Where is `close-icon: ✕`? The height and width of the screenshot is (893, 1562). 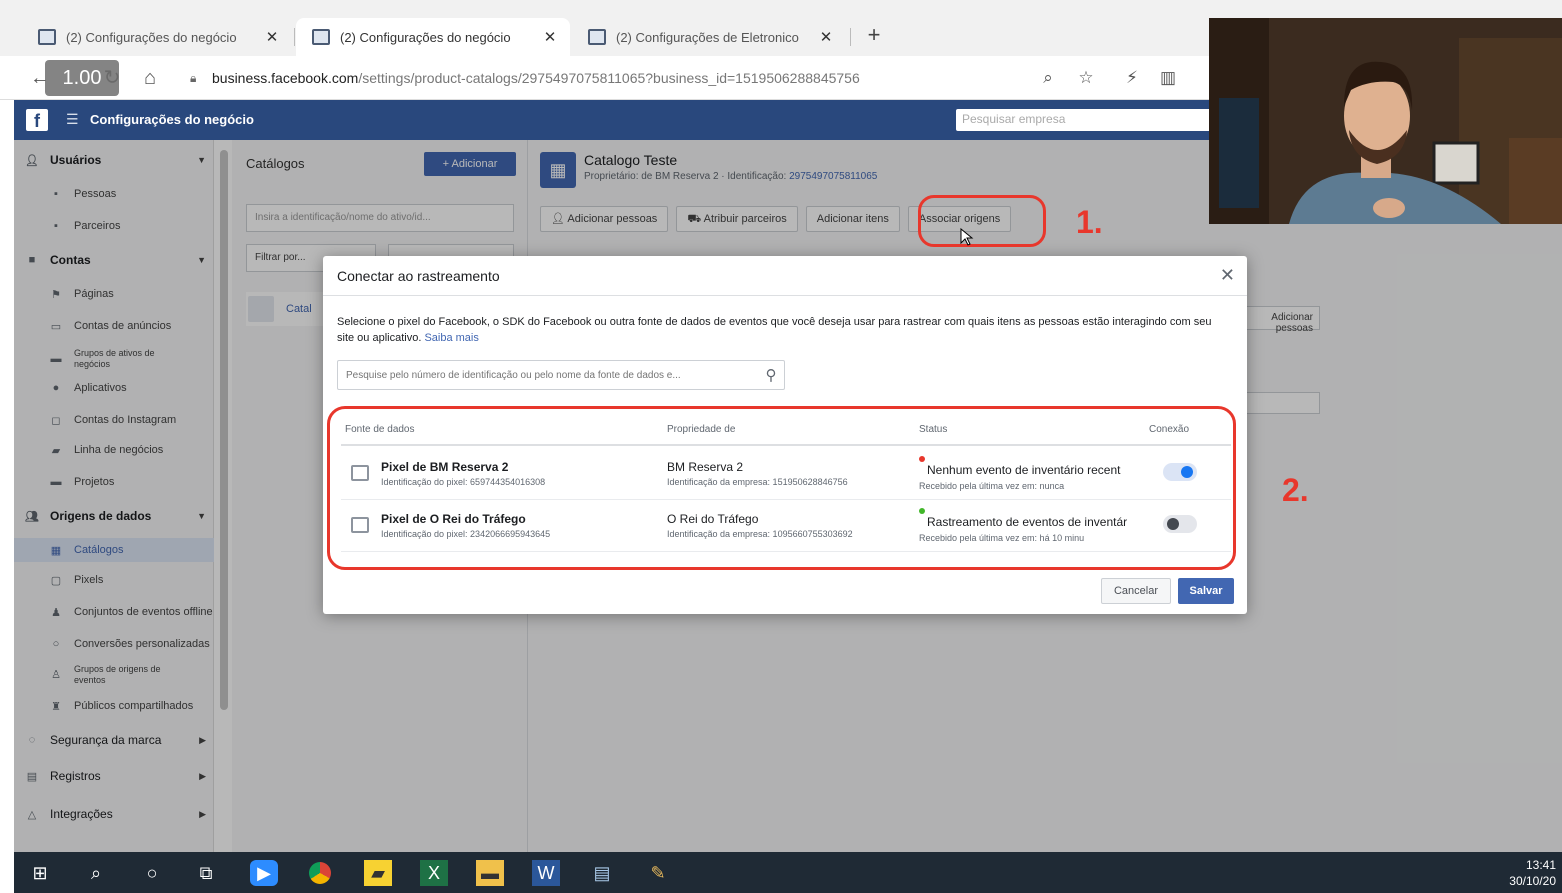 close-icon: ✕ is located at coordinates (1227, 275).